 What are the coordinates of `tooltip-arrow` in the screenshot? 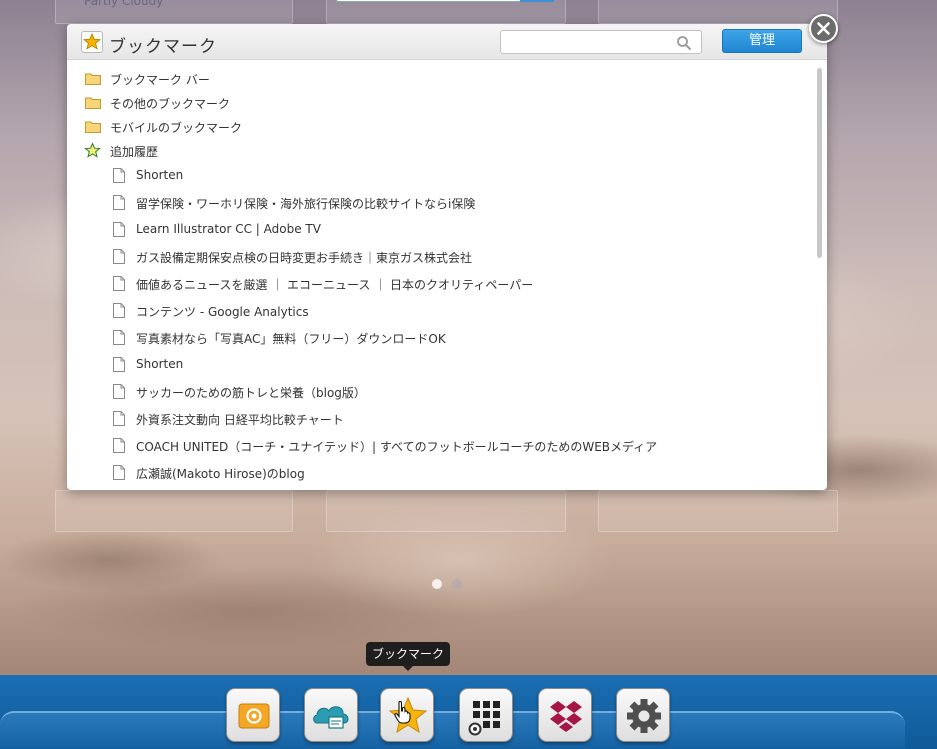 It's located at (408, 668).